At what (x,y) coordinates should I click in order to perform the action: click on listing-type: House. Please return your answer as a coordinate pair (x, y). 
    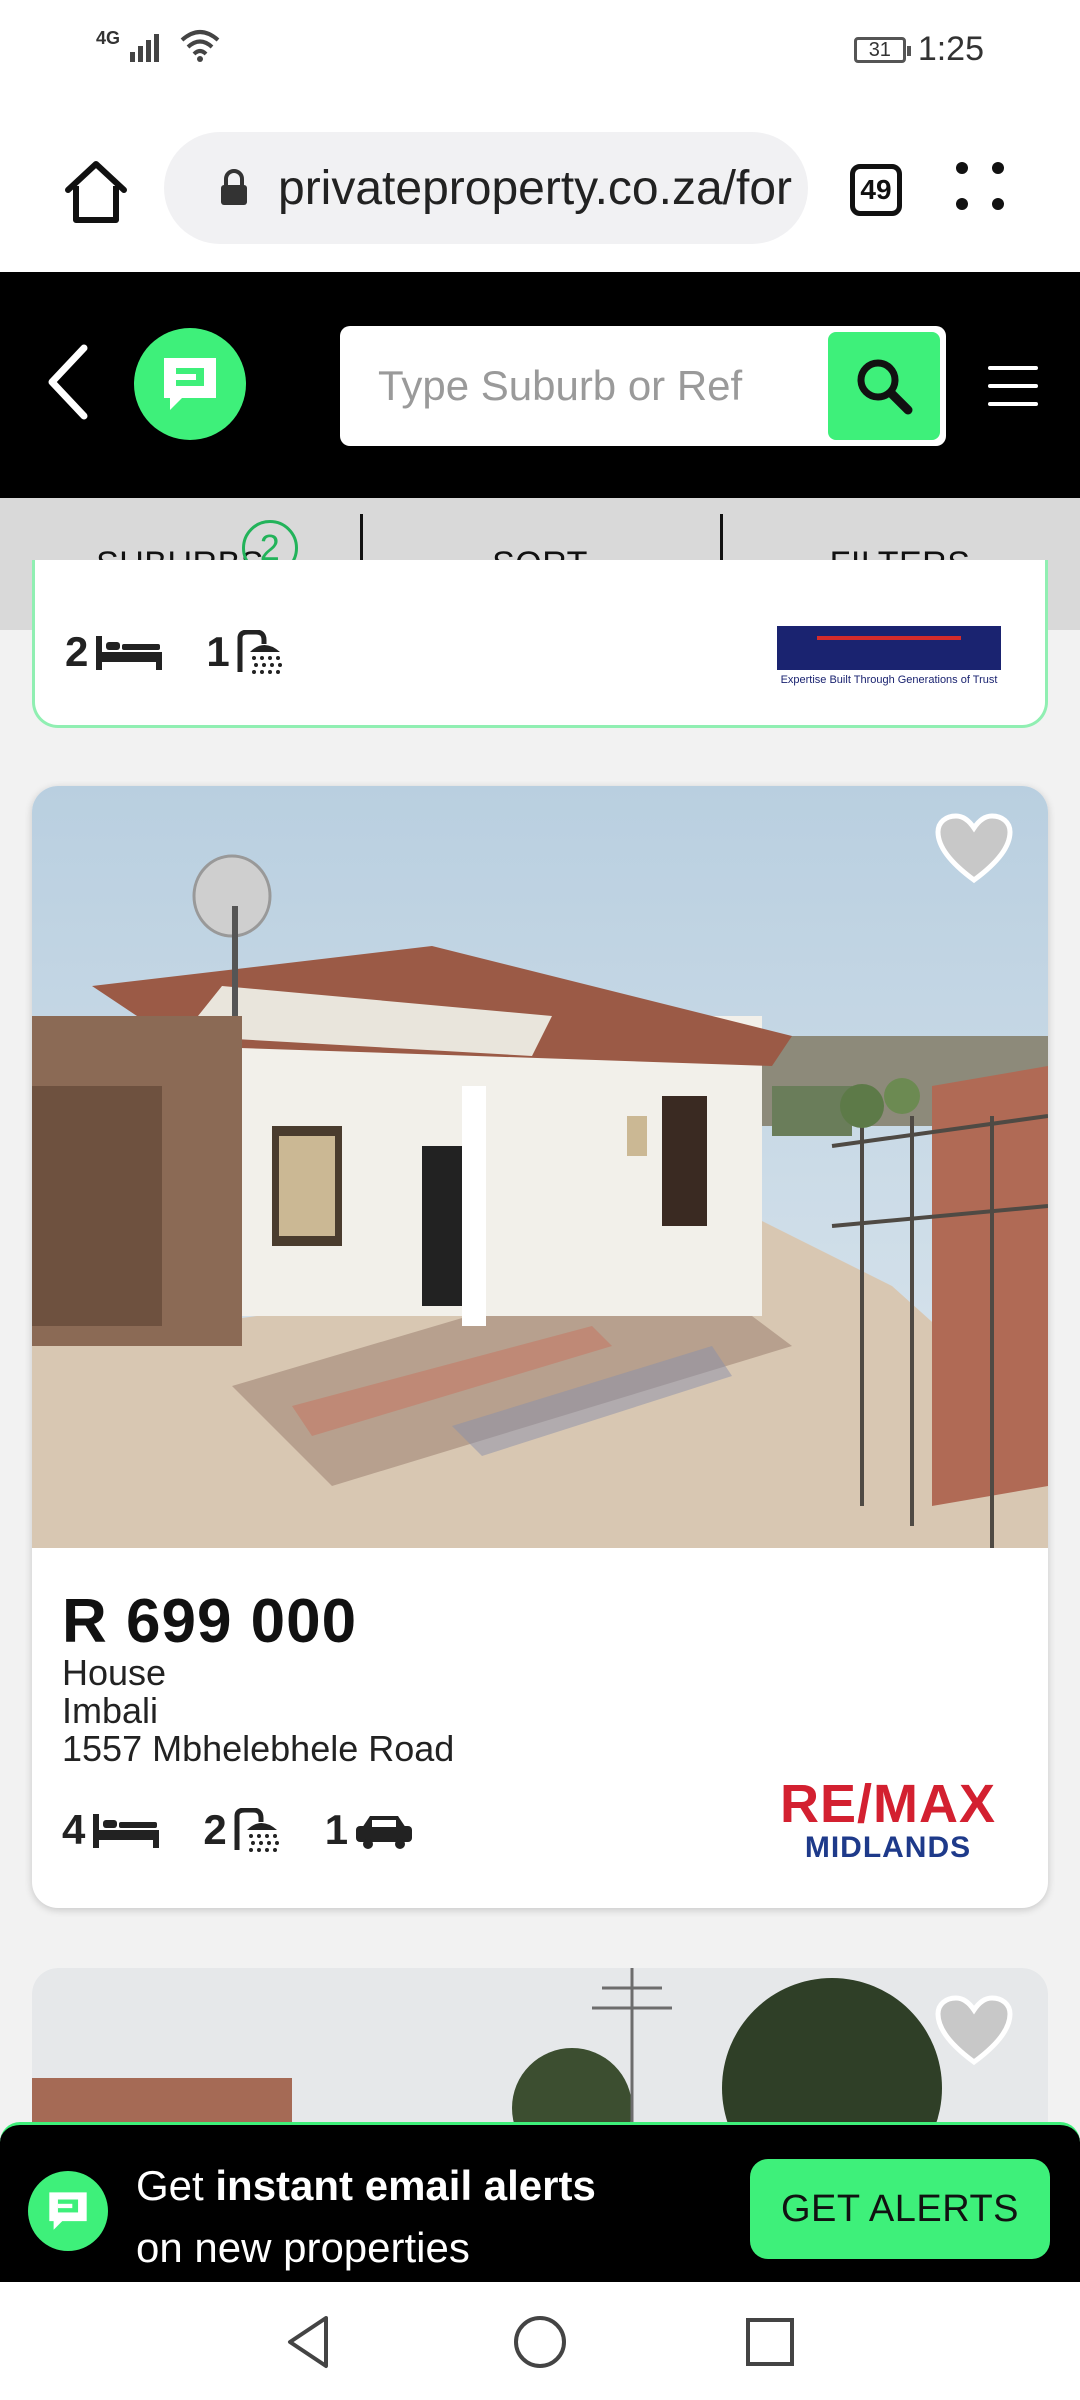
    Looking at the image, I should click on (114, 1672).